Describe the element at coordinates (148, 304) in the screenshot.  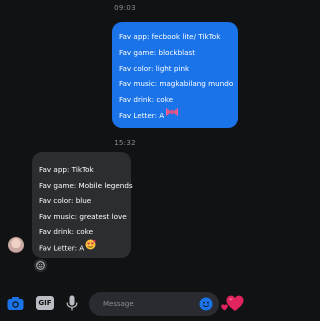
I see `message-input` at that location.